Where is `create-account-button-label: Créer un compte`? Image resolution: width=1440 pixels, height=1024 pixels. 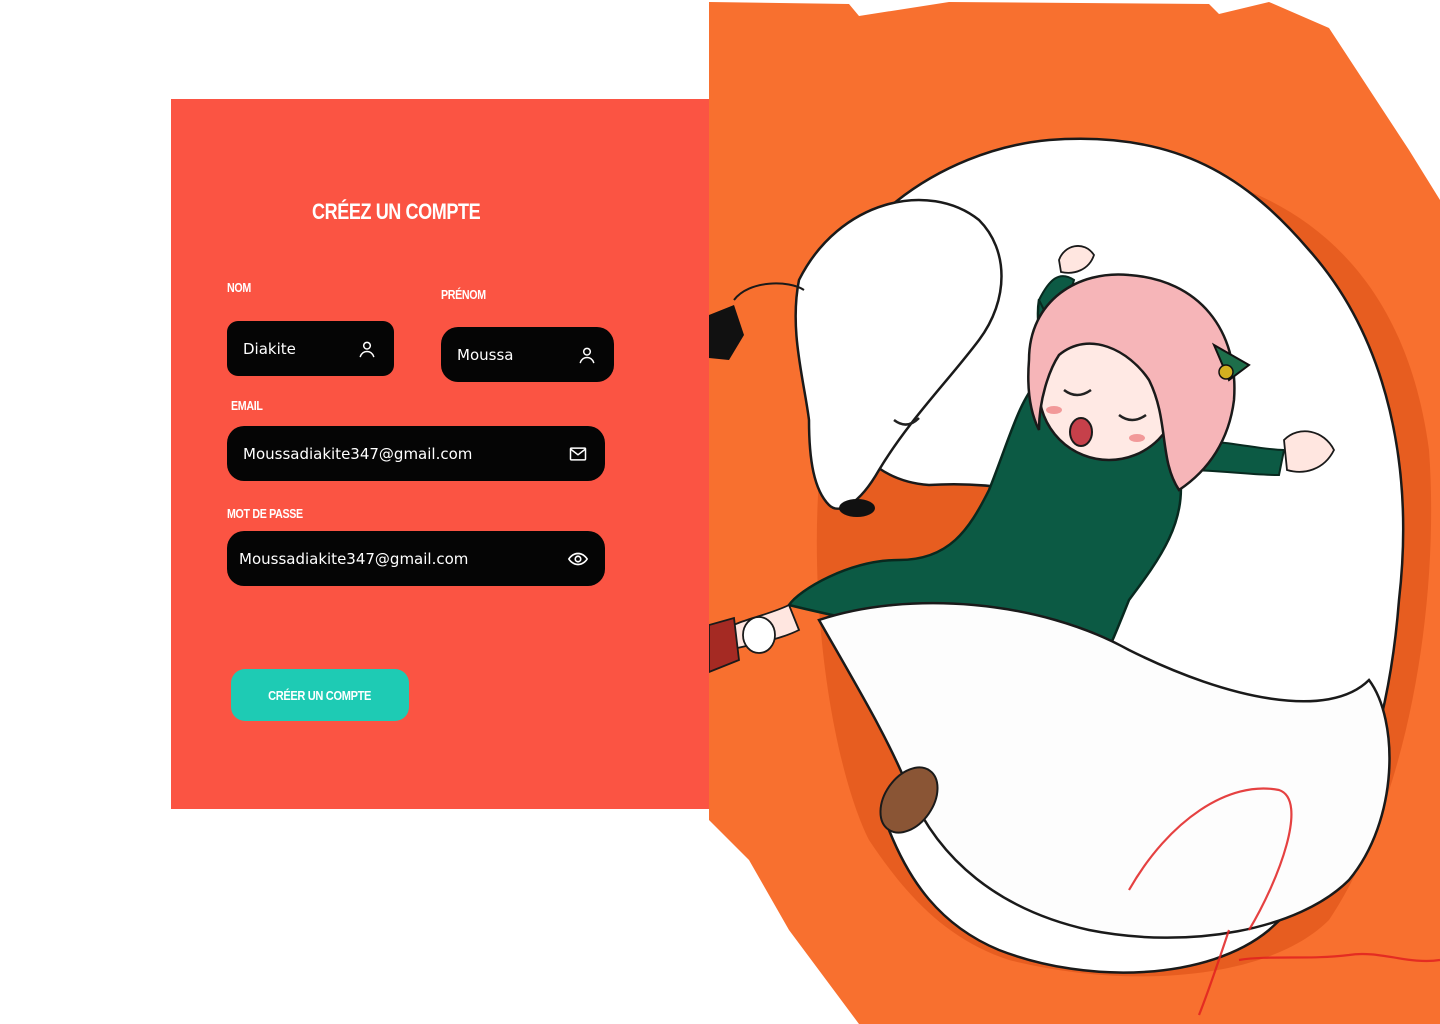
create-account-button-label: Créer un compte is located at coordinates (320, 695).